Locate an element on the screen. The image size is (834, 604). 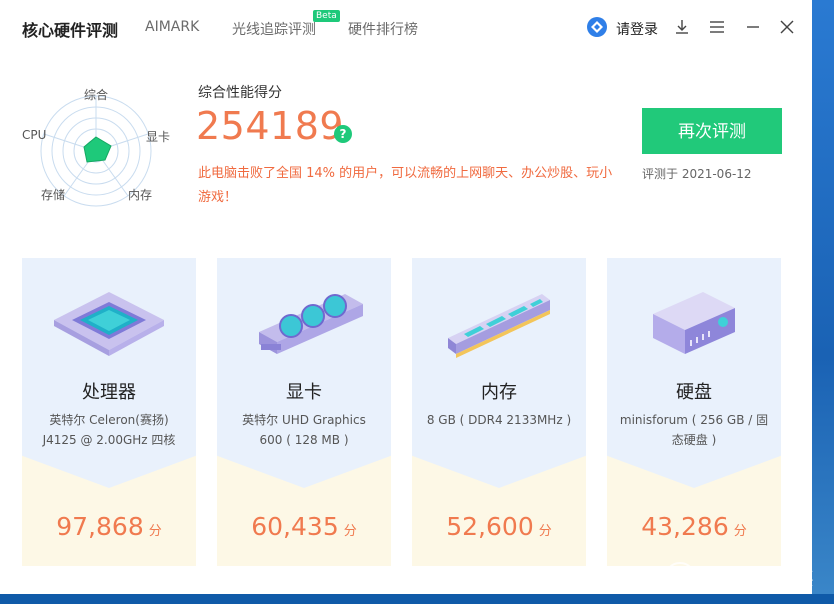
help-icon: ? is located at coordinates (343, 134).